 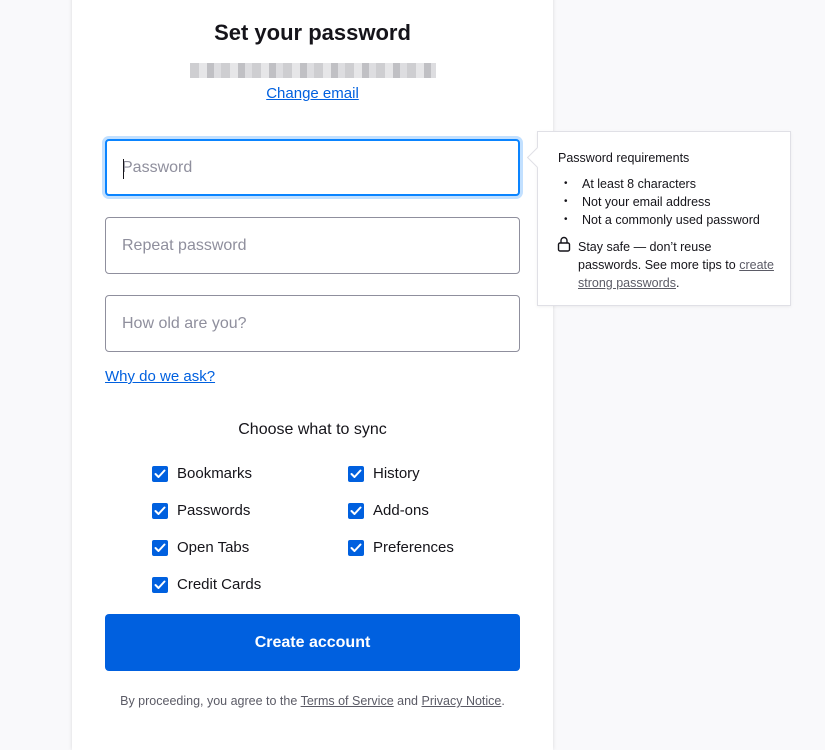 I want to click on sync-option-bookmarks: Bookmarks, so click(x=202, y=473).